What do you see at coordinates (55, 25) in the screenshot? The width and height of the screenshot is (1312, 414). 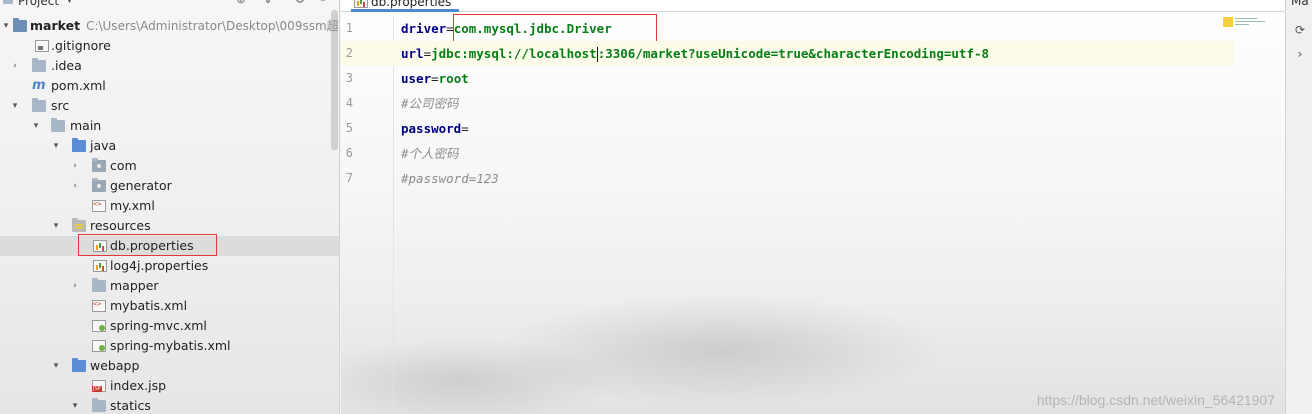 I see `root-name: market` at bounding box center [55, 25].